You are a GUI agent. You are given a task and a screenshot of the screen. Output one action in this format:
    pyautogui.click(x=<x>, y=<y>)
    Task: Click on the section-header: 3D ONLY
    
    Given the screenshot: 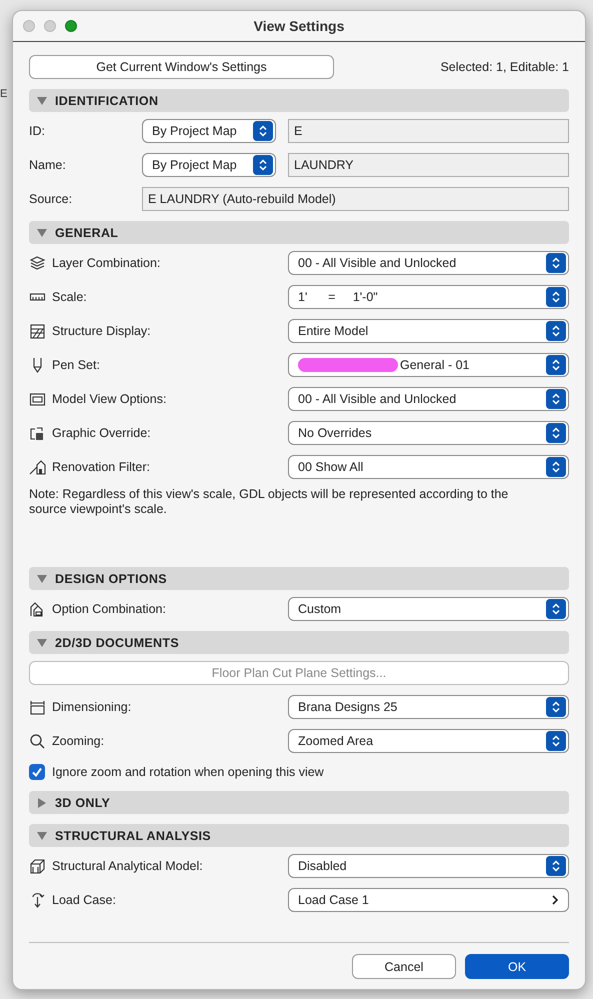 What is the action you would take?
    pyautogui.click(x=299, y=802)
    